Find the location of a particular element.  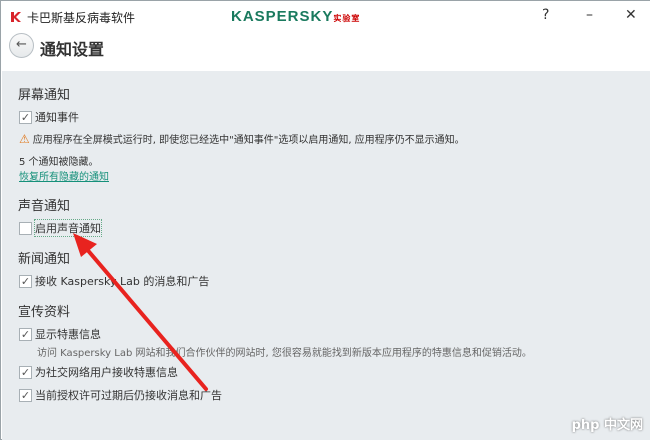

red-annotation-arrow is located at coordinates (140, 312).